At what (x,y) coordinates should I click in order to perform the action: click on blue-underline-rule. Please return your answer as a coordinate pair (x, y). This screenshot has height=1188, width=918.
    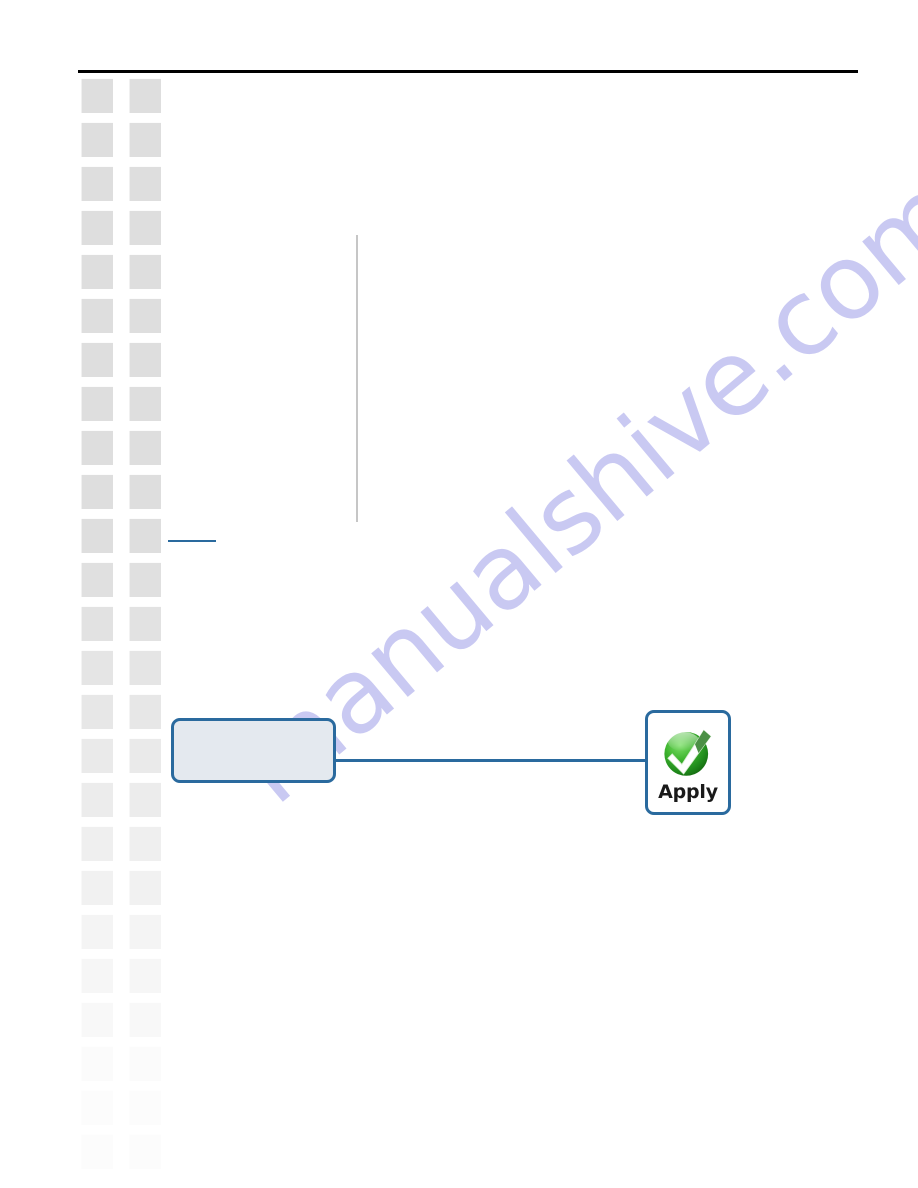
    Looking at the image, I should click on (192, 541).